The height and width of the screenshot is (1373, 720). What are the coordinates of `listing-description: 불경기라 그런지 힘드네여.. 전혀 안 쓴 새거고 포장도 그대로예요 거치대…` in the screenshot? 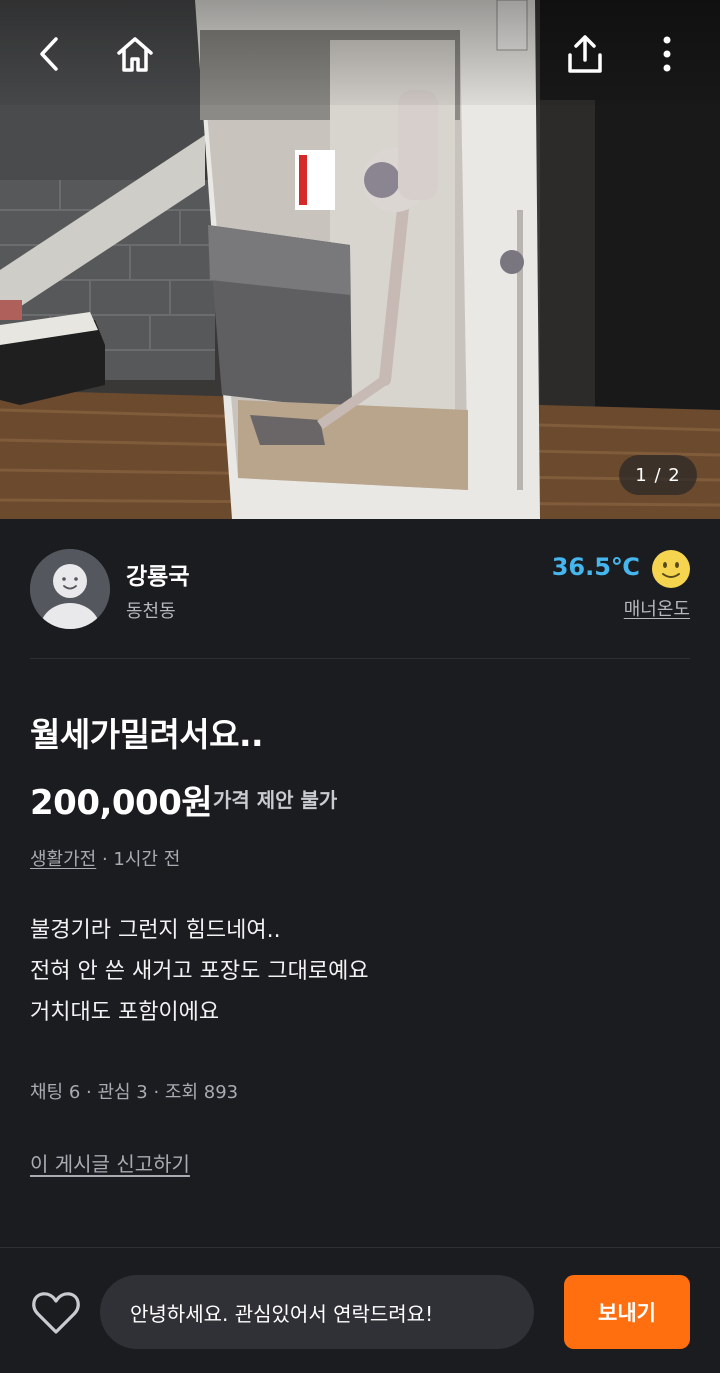 It's located at (199, 971).